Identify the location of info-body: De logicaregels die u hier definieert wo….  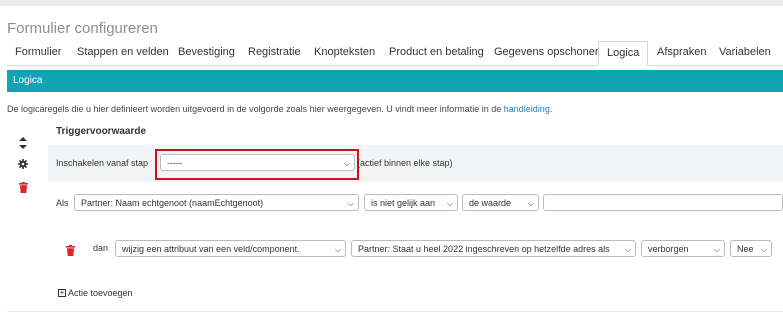
(255, 109).